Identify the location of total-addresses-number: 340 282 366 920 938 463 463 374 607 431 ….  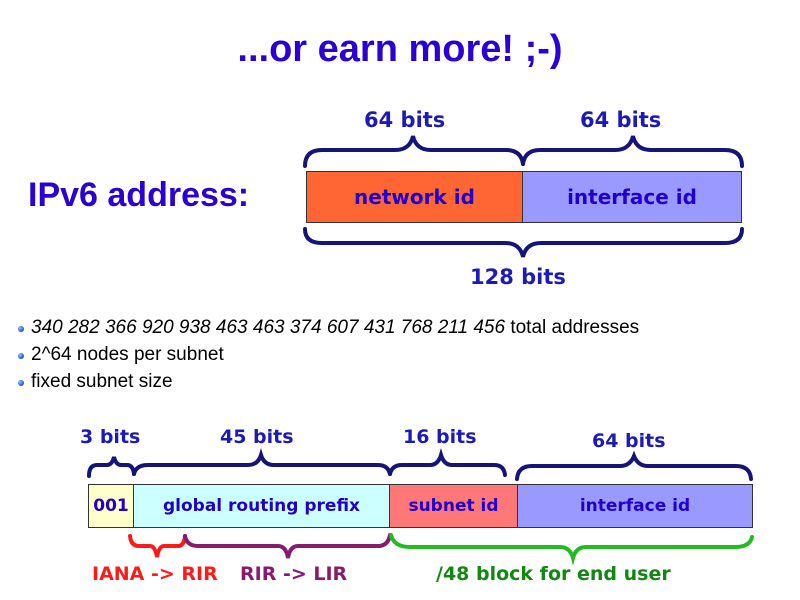
(268, 327).